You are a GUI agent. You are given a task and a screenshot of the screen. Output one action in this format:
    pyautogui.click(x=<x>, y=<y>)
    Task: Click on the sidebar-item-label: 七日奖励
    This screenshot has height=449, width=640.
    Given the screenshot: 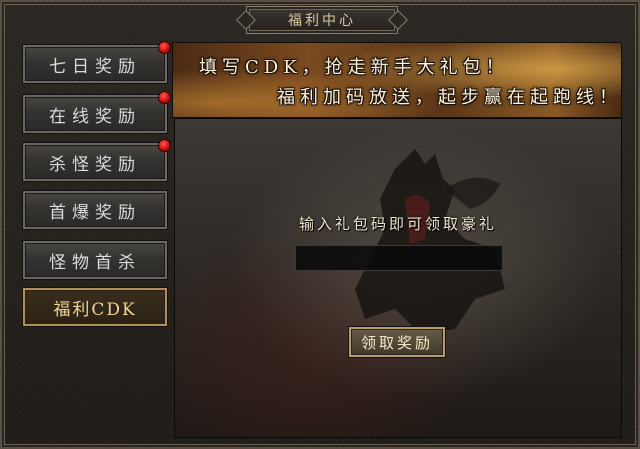 What is the action you would take?
    pyautogui.click(x=95, y=66)
    